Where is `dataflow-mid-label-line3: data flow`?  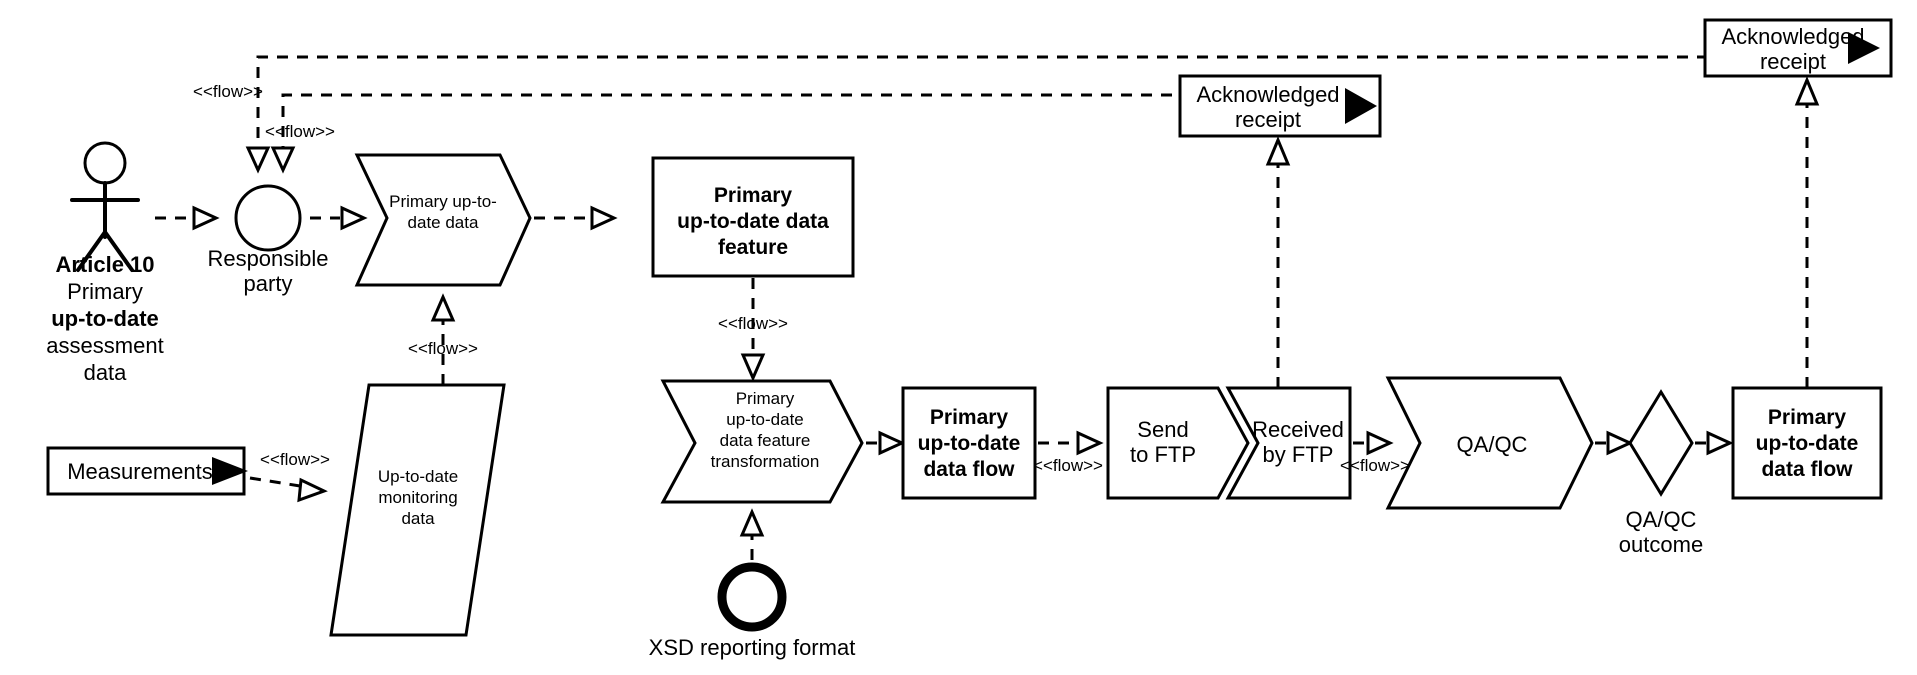
dataflow-mid-label-line3: data flow is located at coordinates (969, 469).